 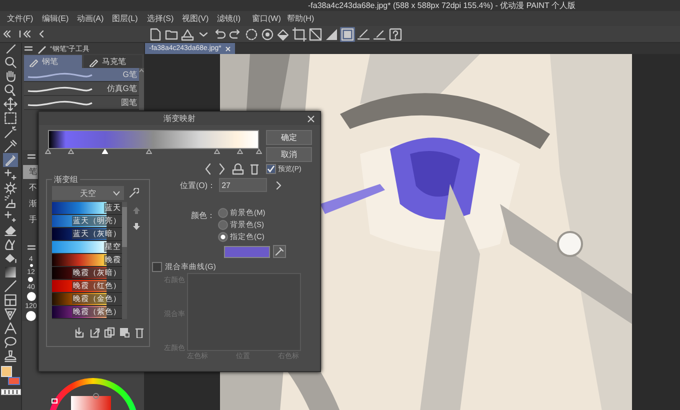 What do you see at coordinates (79, 332) in the screenshot?
I see `import-icon` at bounding box center [79, 332].